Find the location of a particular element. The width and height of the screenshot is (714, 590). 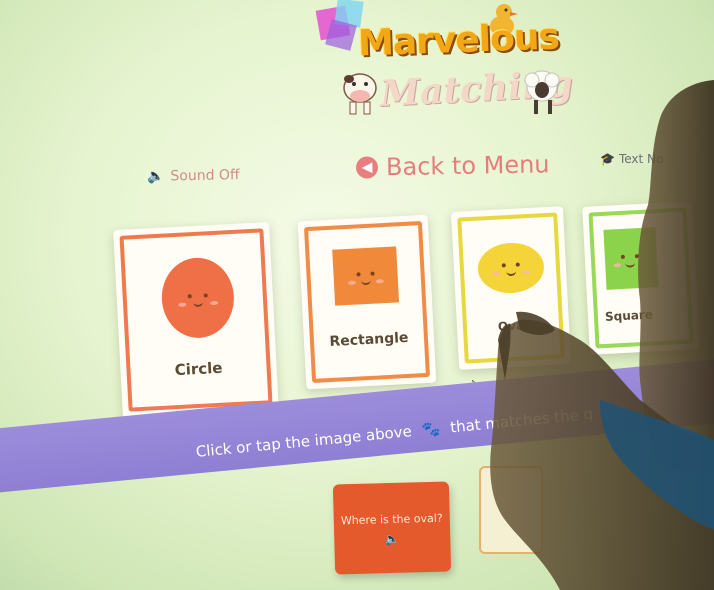

text-toggle-label: Text No is located at coordinates (641, 159).